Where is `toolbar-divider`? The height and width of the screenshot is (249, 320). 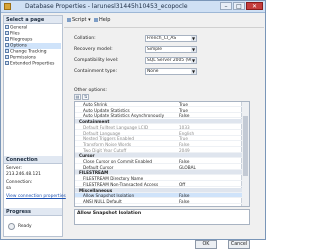 toolbar-divider is located at coordinates (164, 27).